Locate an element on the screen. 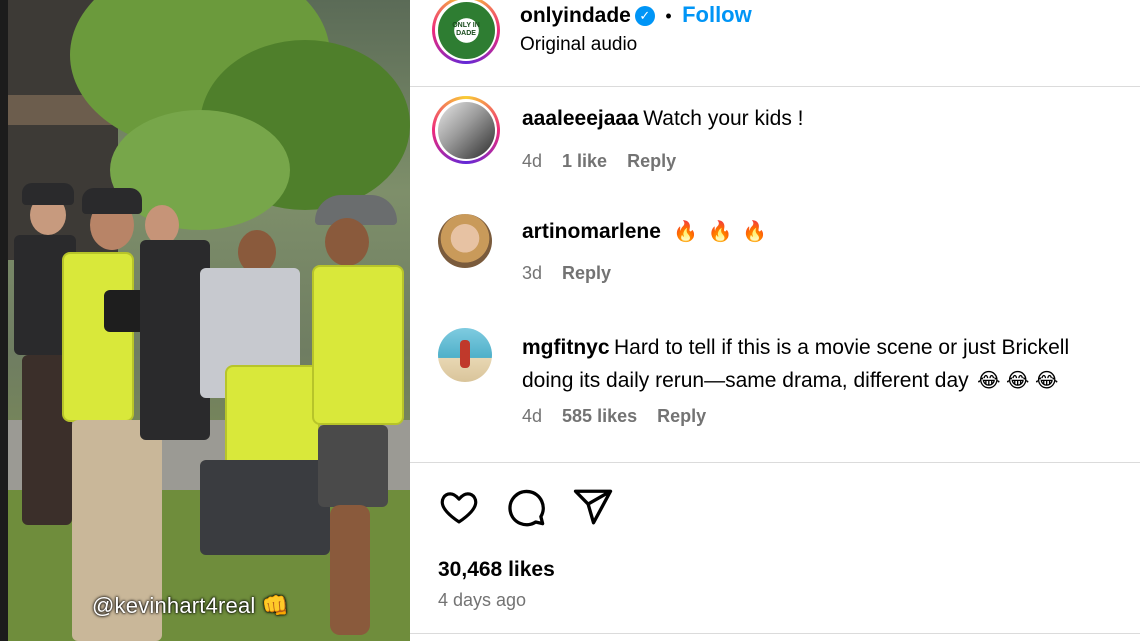 This screenshot has height=641, width=1140. mention-text: @kevinhart4real is located at coordinates (174, 605).